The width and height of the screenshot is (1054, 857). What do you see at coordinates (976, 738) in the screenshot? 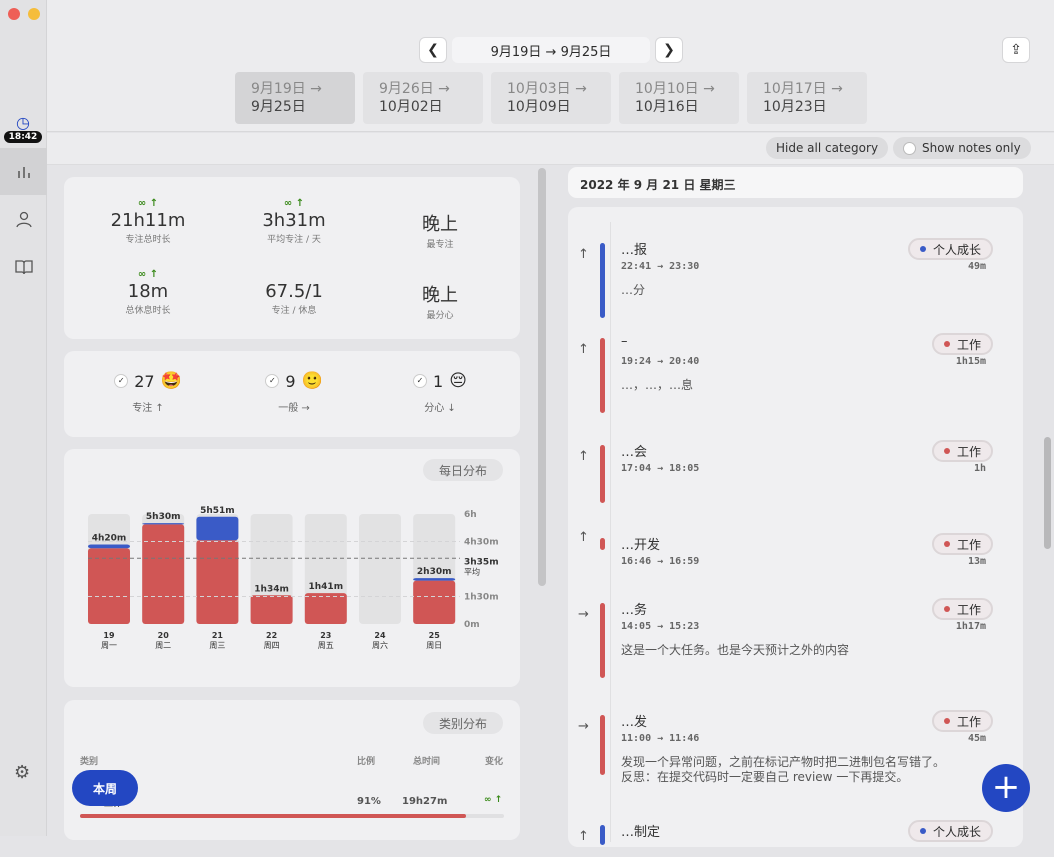
I see `entry-duration: 45m` at bounding box center [976, 738].